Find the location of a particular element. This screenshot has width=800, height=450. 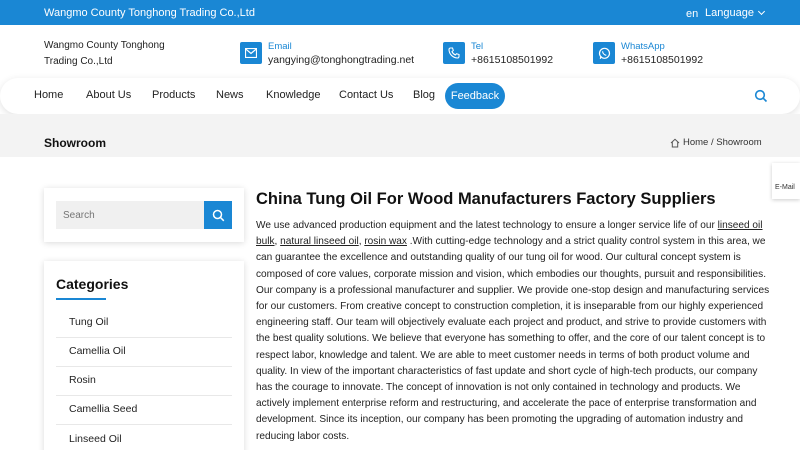

categories-heading: Categories is located at coordinates (92, 284).